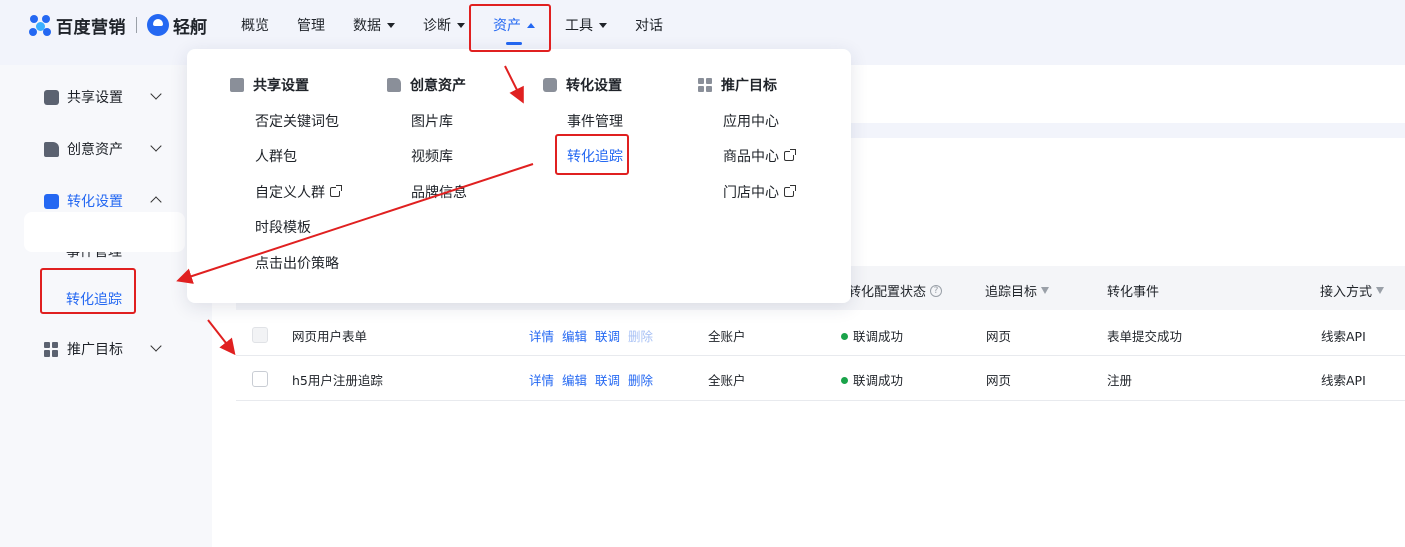 Image resolution: width=1405 pixels, height=547 pixels. I want to click on annotation-arrows, so click(355, 210).